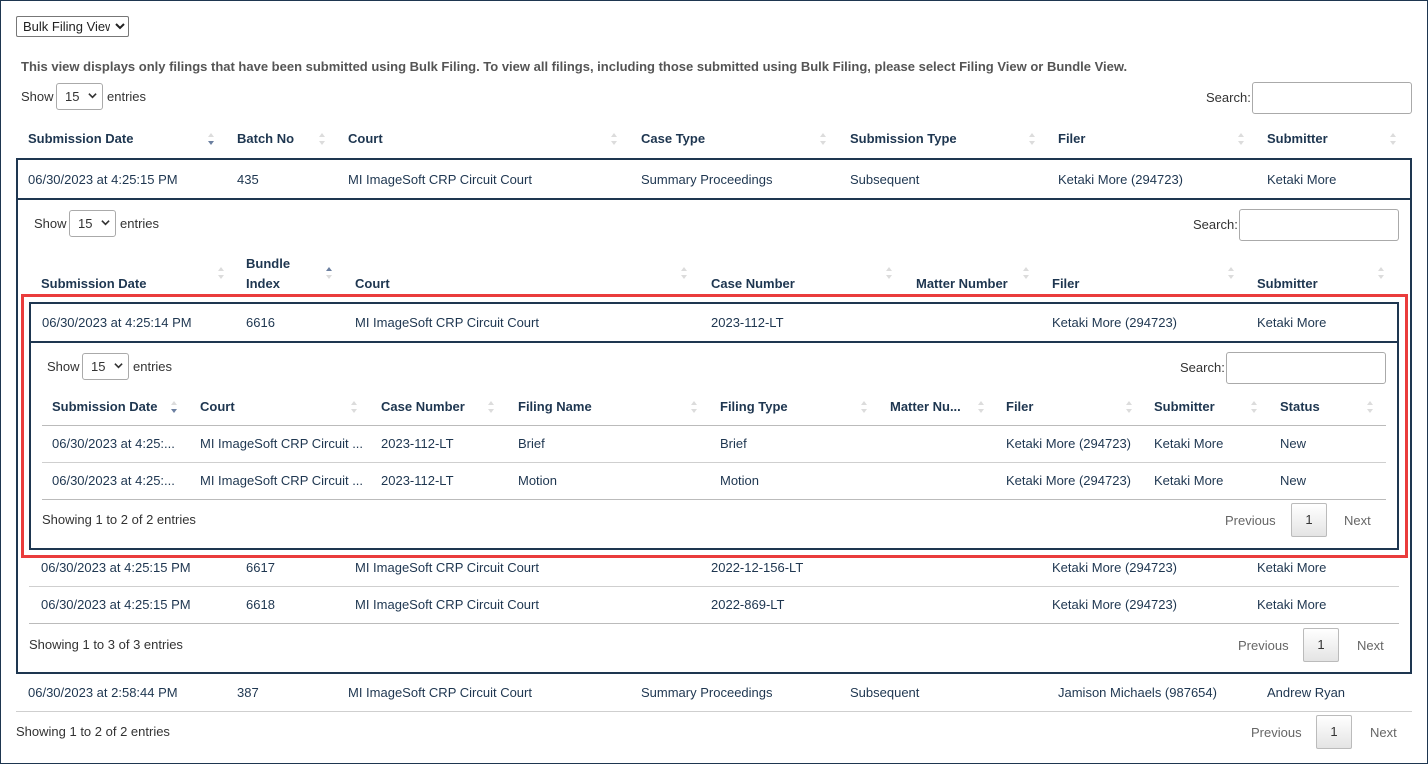 Image resolution: width=1428 pixels, height=764 pixels. Describe the element at coordinates (116, 567) in the screenshot. I see `bundle-cell: 06/30/2023 at 4:25:15 PM` at that location.